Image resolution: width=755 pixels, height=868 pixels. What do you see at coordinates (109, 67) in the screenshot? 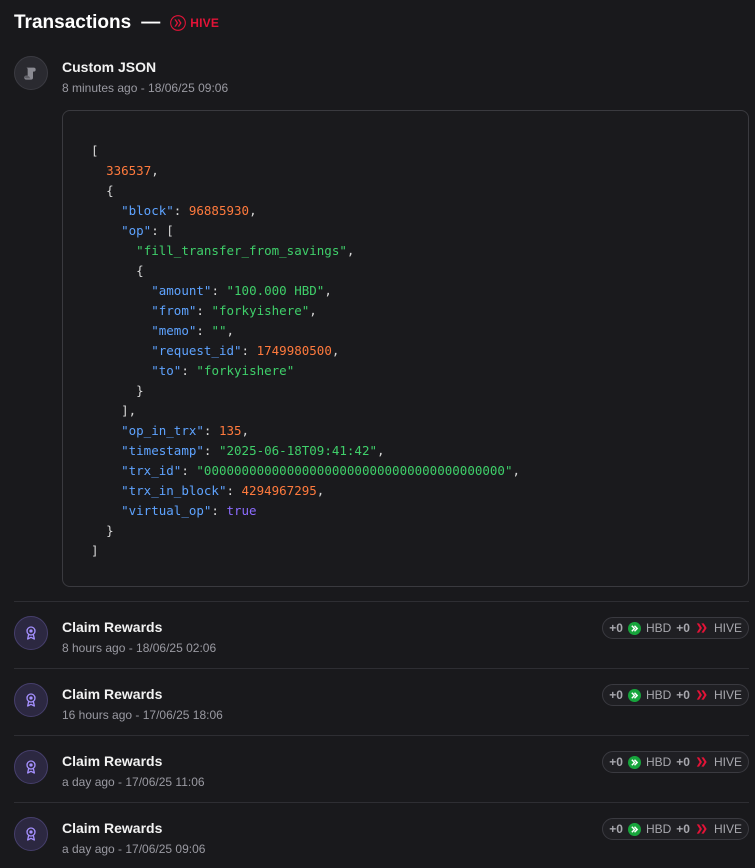
I see `tx-title: Custom JSON` at bounding box center [109, 67].